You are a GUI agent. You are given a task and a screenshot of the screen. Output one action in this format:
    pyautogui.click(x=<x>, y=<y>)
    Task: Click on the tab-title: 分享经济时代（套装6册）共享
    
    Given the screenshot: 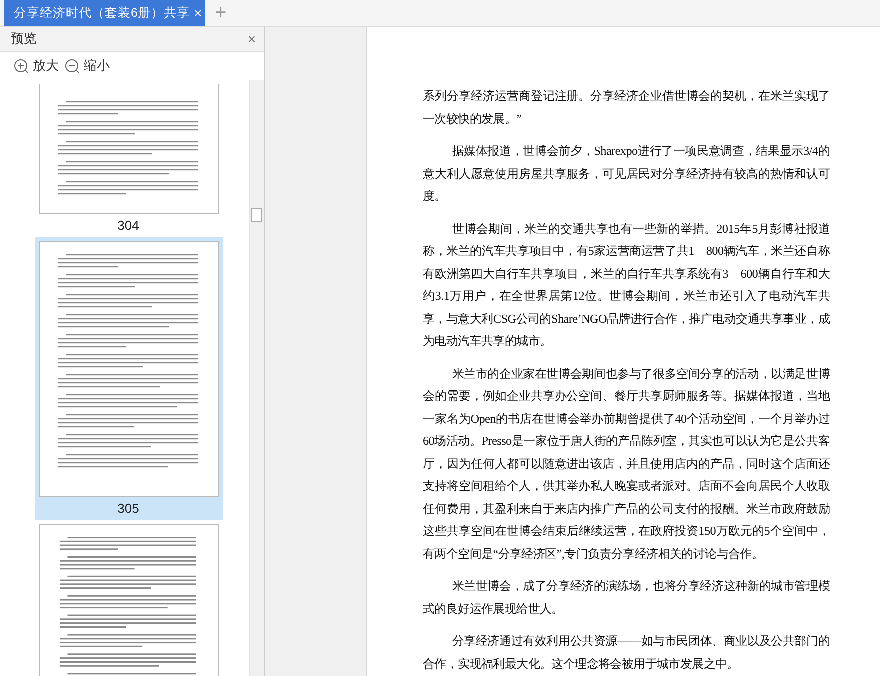 What is the action you would take?
    pyautogui.click(x=102, y=13)
    